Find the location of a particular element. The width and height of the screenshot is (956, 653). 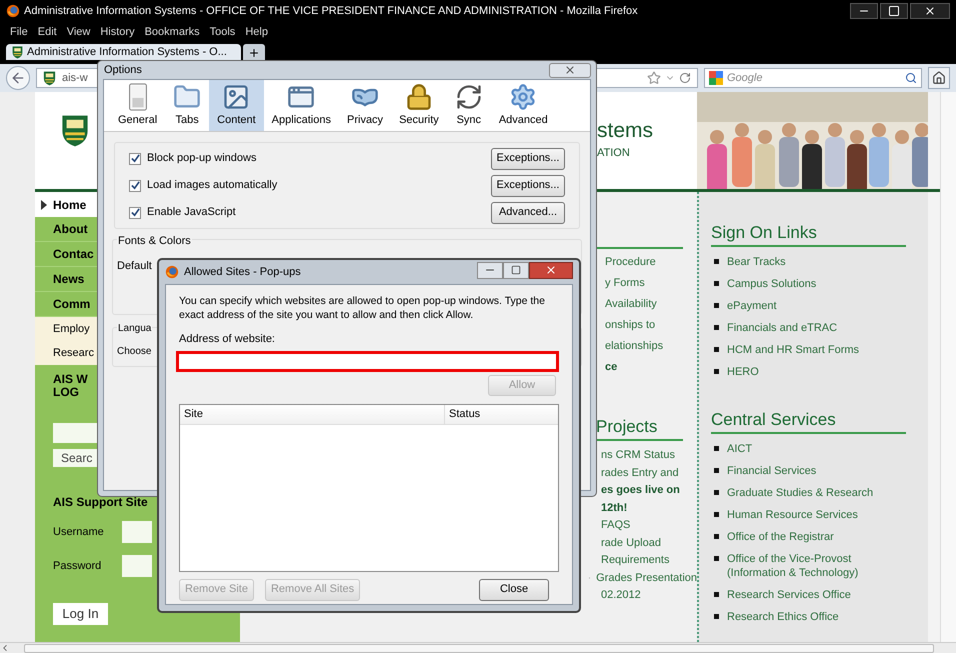

link: Campus Solutions is located at coordinates (812, 284).